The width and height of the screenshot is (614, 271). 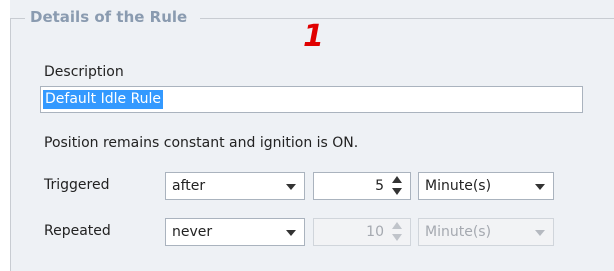 What do you see at coordinates (103, 99) in the screenshot?
I see `description-value: Default Idle Rule` at bounding box center [103, 99].